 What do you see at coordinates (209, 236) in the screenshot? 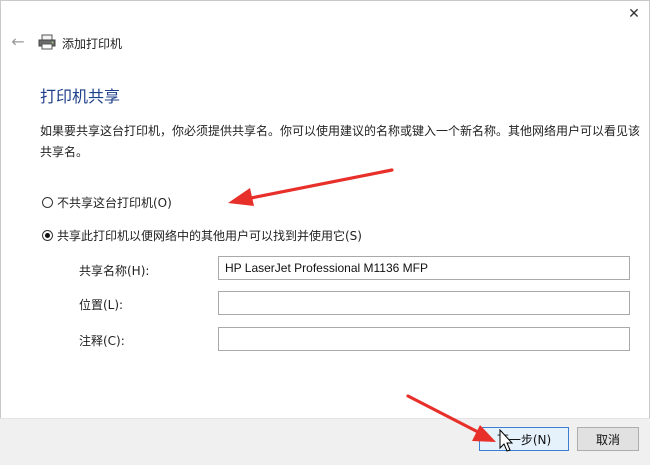
I see `share-label: 共享此打印机以便网络中的其他用户可以找到并使用它(S)` at bounding box center [209, 236].